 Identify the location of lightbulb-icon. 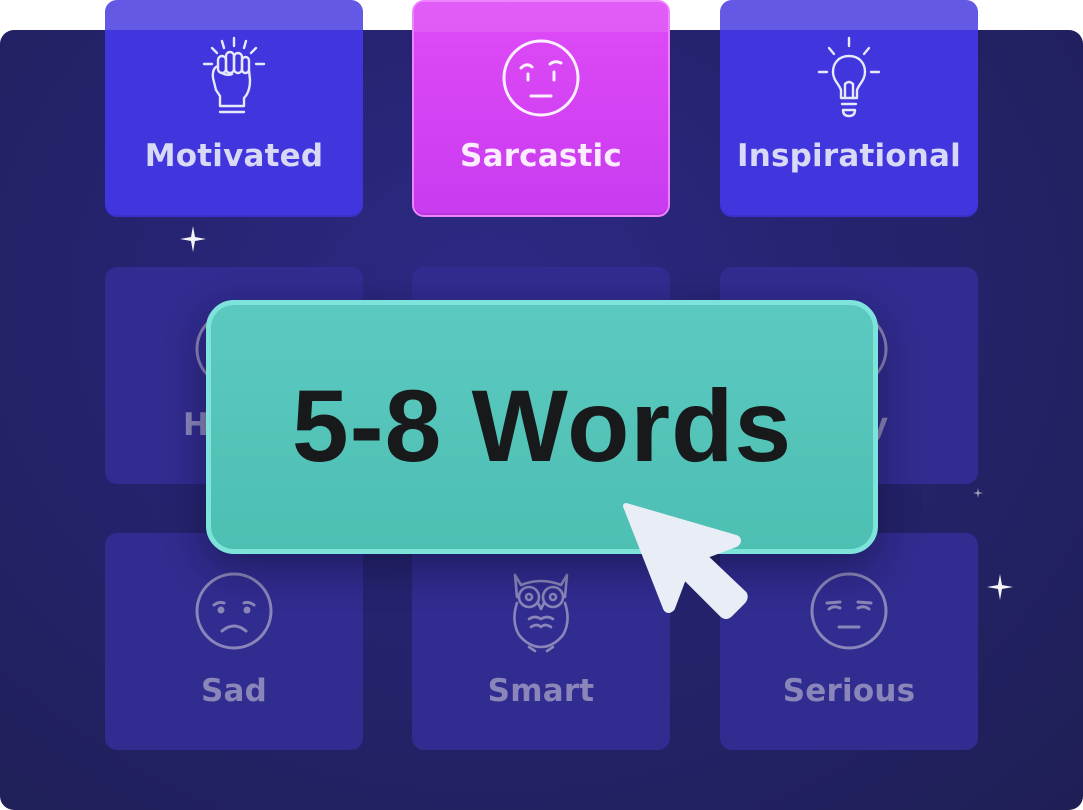
(849, 77).